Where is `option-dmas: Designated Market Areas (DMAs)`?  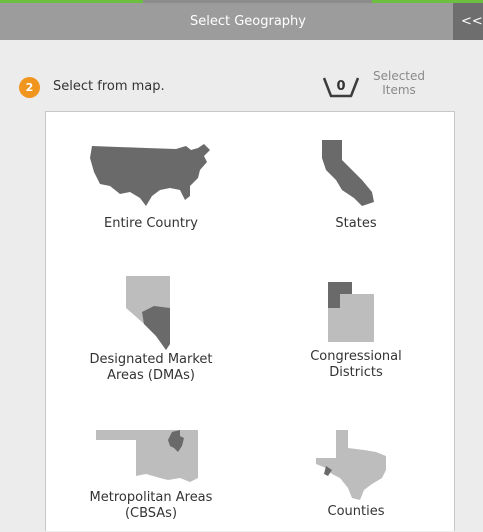 option-dmas: Designated Market Areas (DMAs) is located at coordinates (156, 332).